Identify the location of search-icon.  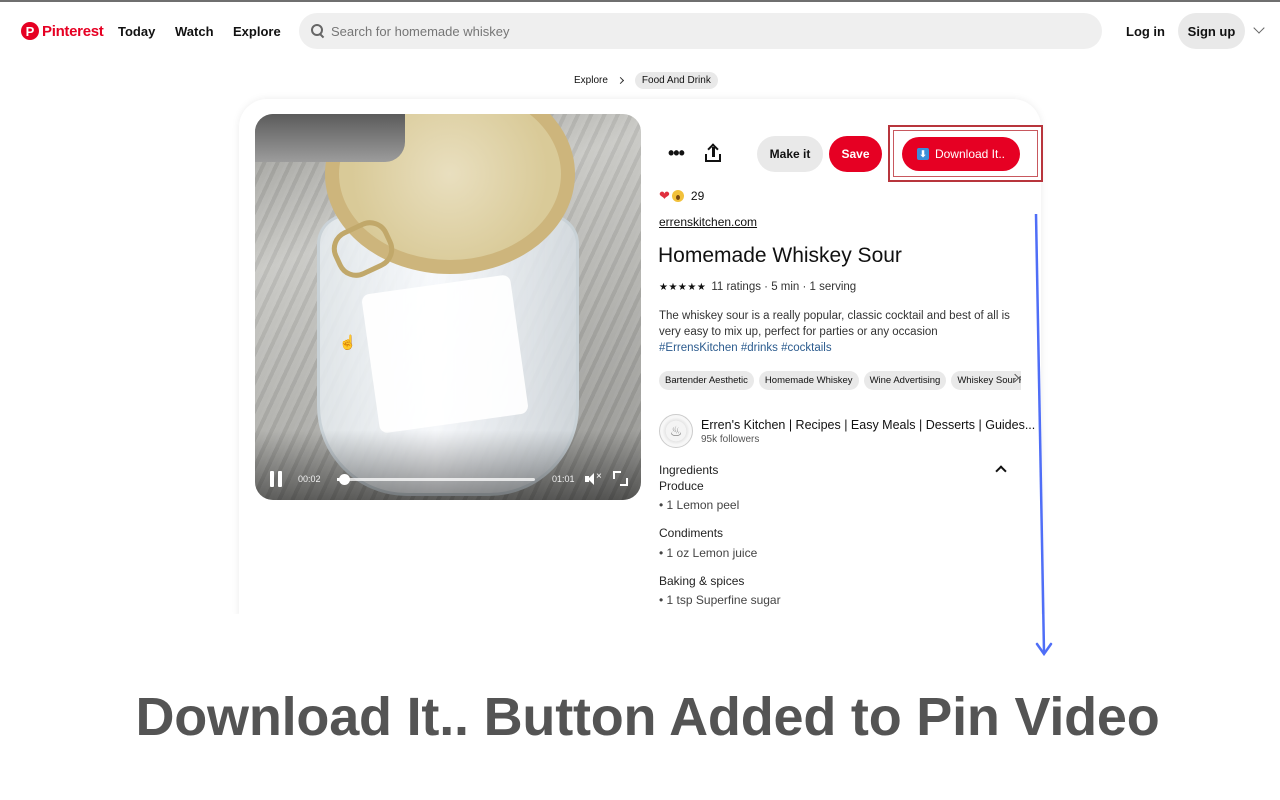
(318, 31).